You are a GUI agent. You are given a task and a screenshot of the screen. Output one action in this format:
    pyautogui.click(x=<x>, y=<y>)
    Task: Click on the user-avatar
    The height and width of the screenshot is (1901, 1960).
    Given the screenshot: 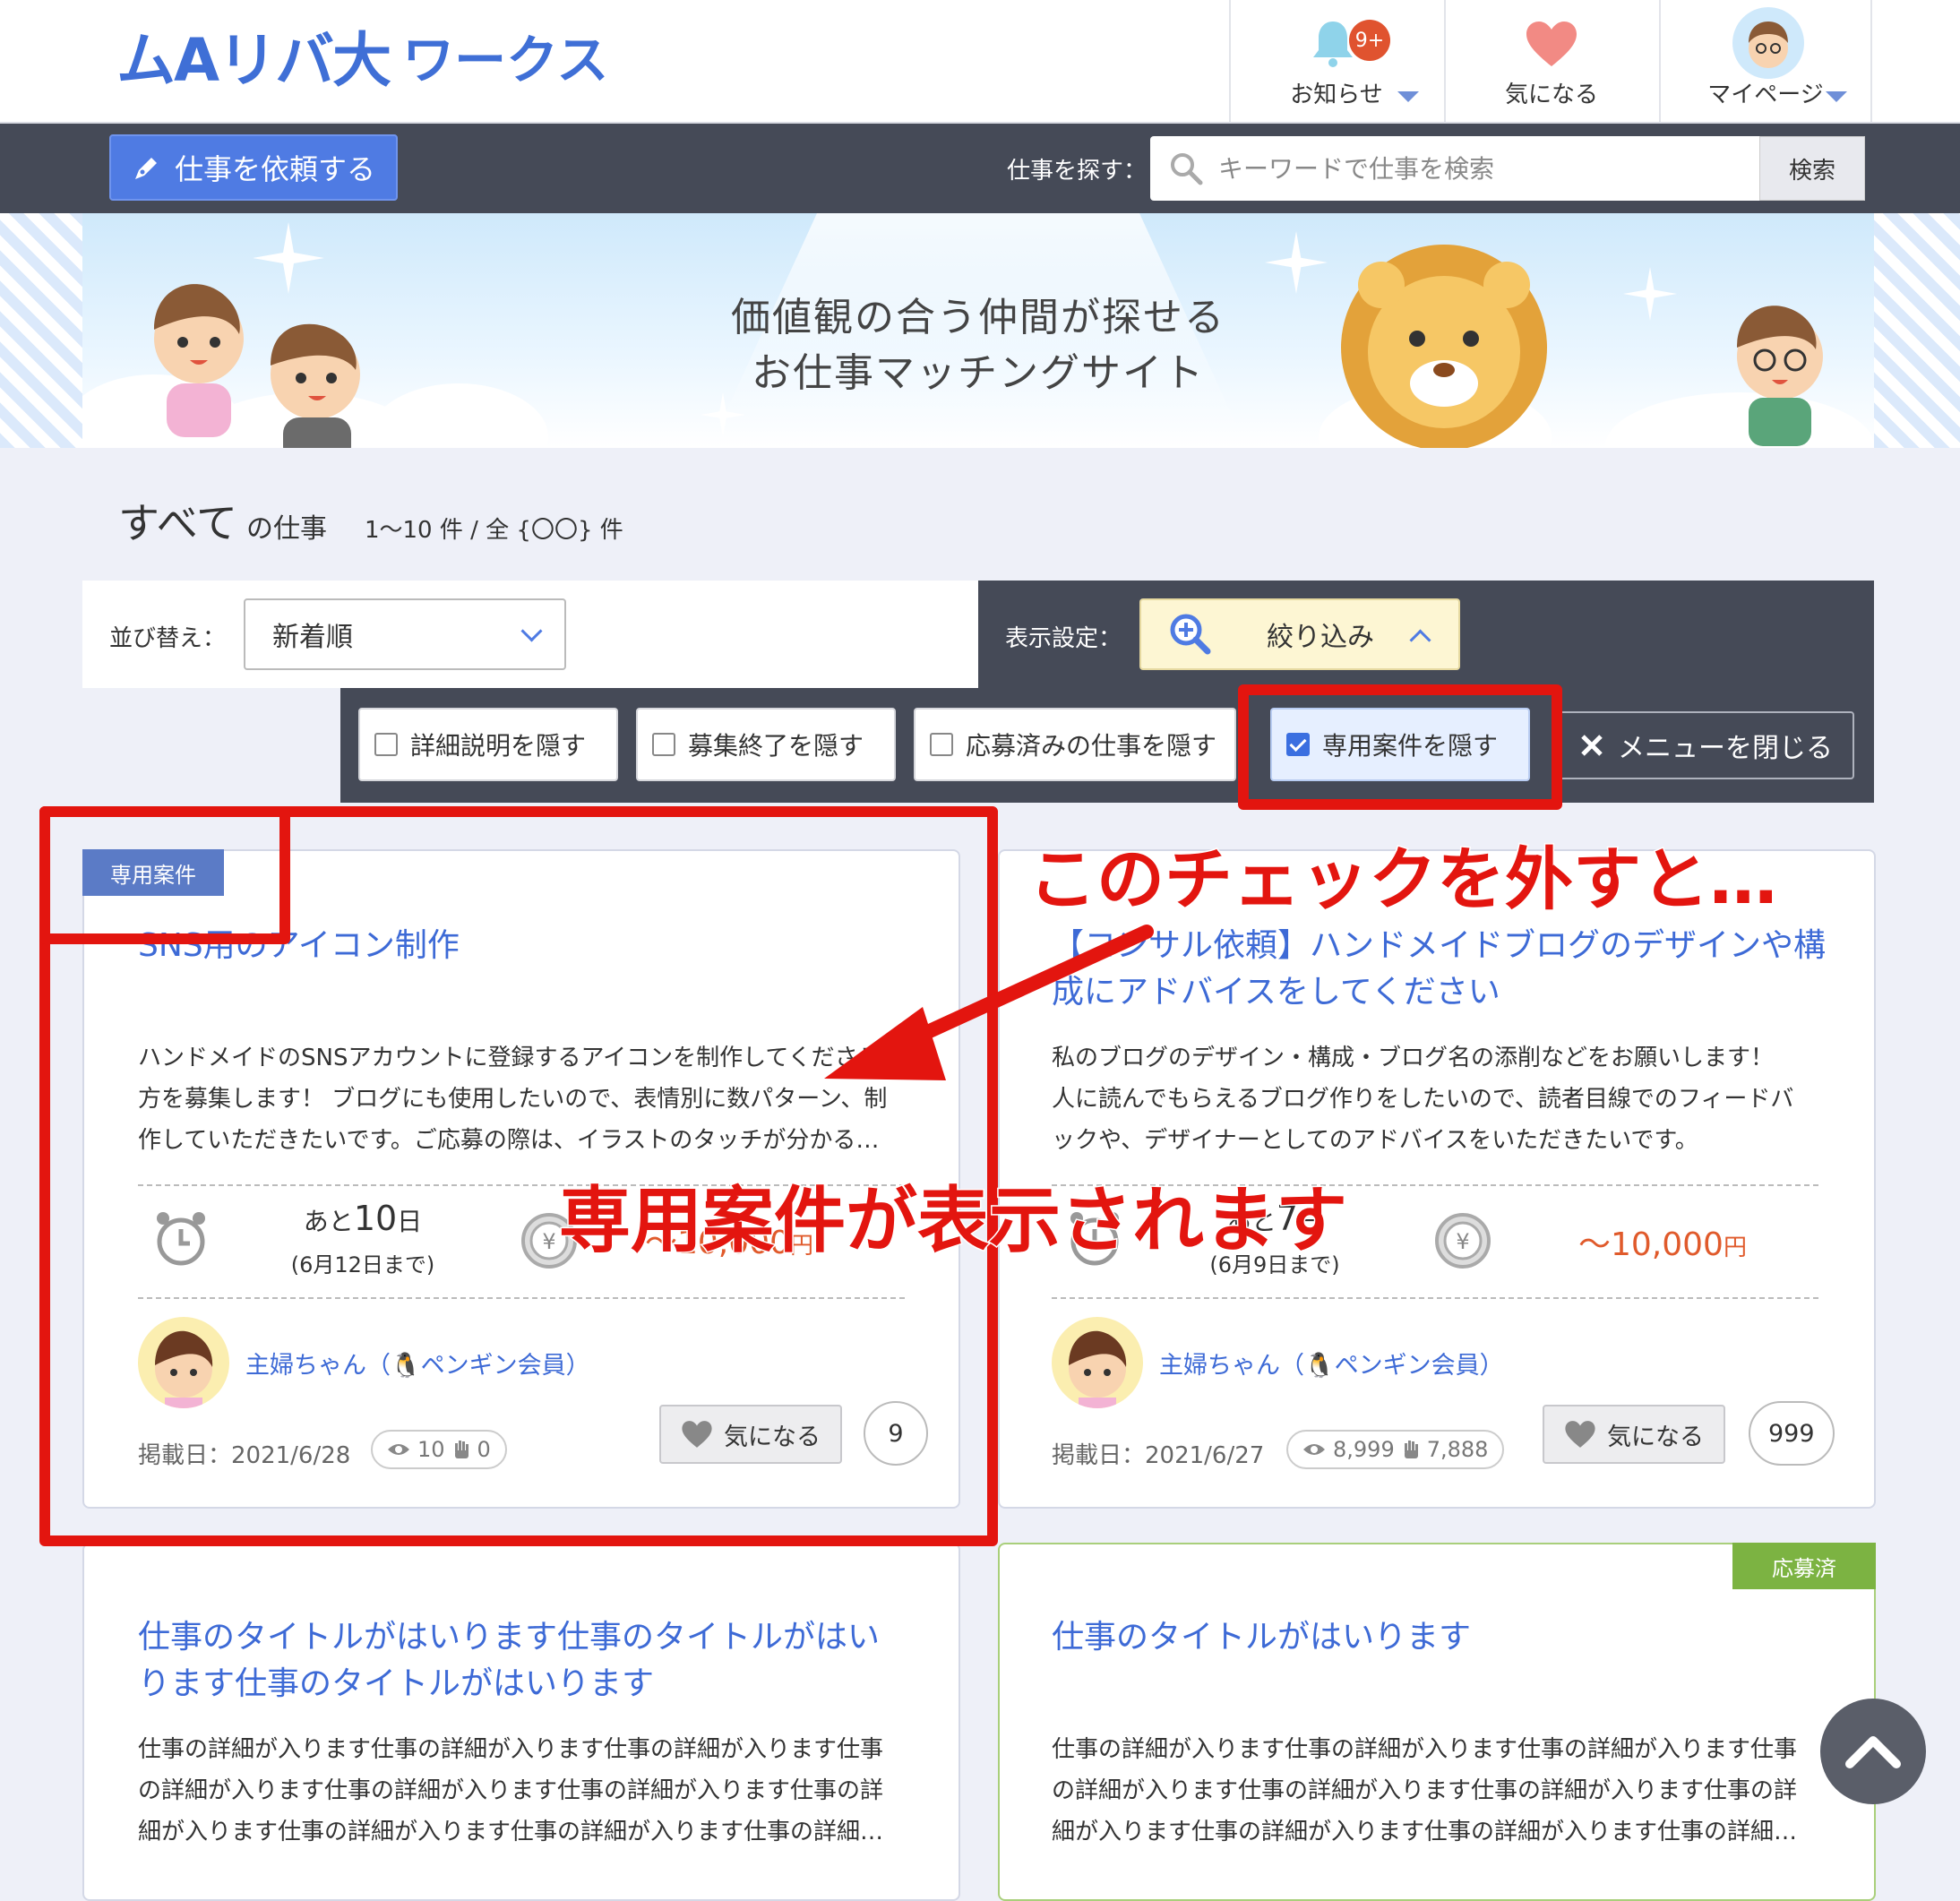 What is the action you would take?
    pyautogui.click(x=1768, y=43)
    